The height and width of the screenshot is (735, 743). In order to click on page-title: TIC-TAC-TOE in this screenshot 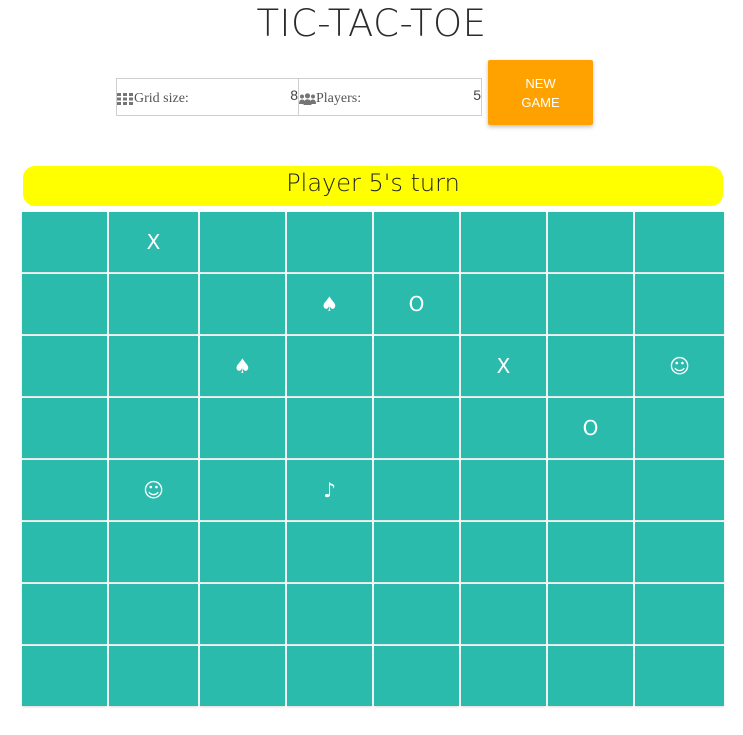, I will do `click(371, 23)`.